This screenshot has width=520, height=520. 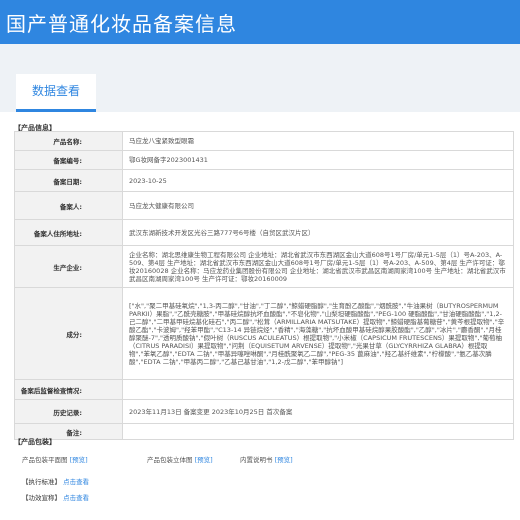 I want to click on package-item-label: 产品包装立体图, so click(x=170, y=460).